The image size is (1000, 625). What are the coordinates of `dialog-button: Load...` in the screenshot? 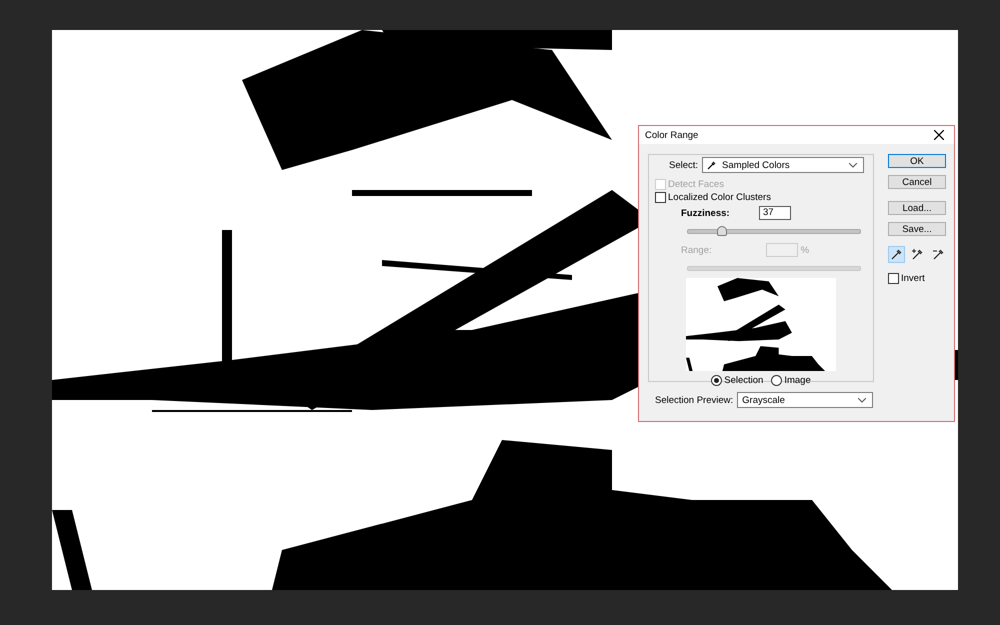 It's located at (917, 208).